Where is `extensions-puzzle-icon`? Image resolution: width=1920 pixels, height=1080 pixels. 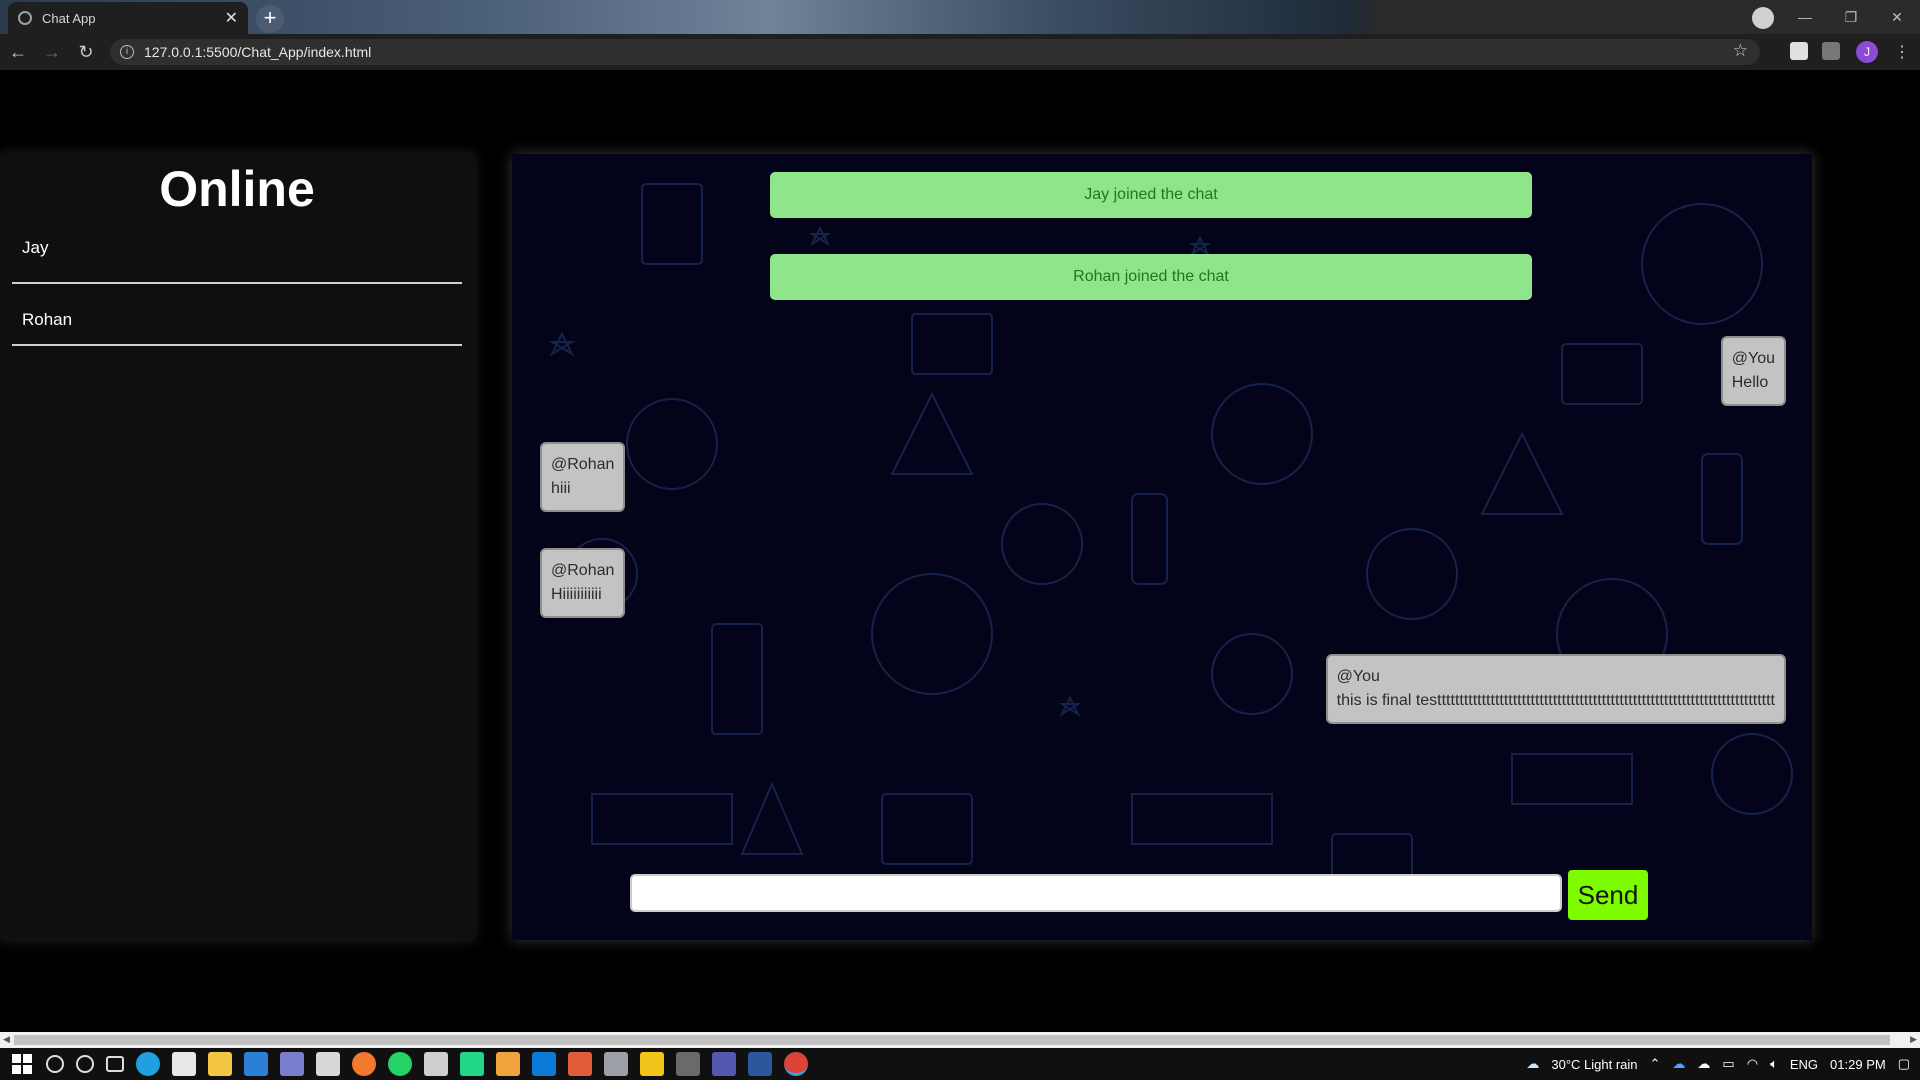 extensions-puzzle-icon is located at coordinates (1831, 51).